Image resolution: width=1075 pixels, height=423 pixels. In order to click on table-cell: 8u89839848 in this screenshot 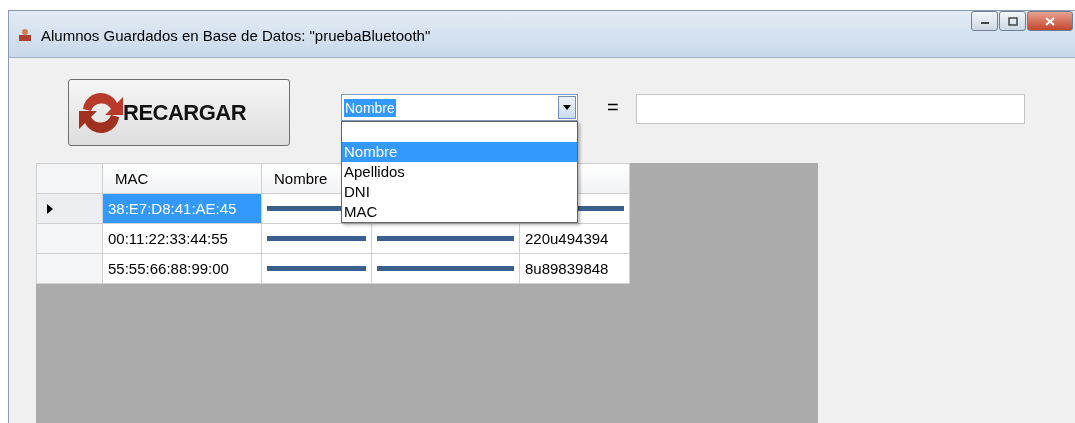, I will do `click(574, 268)`.